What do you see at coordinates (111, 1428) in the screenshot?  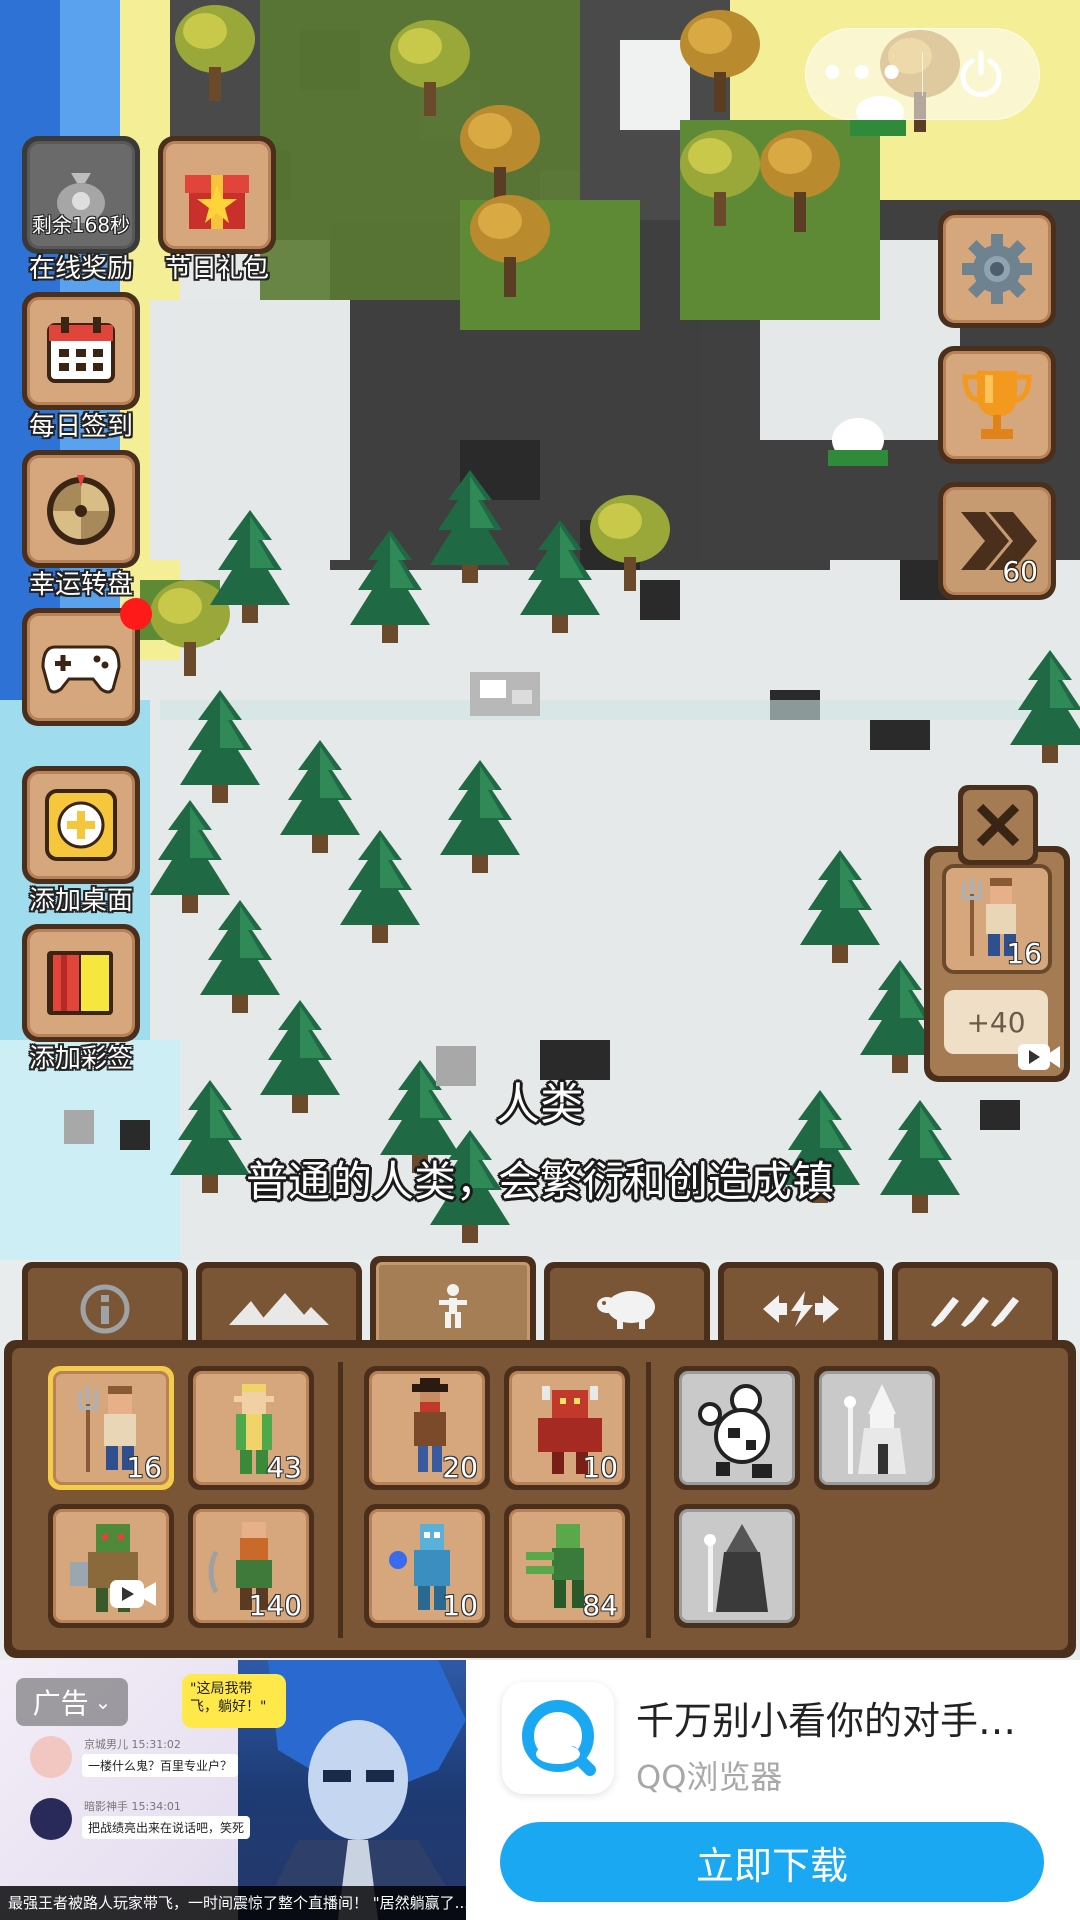 I see `unit-slot-human: 16` at bounding box center [111, 1428].